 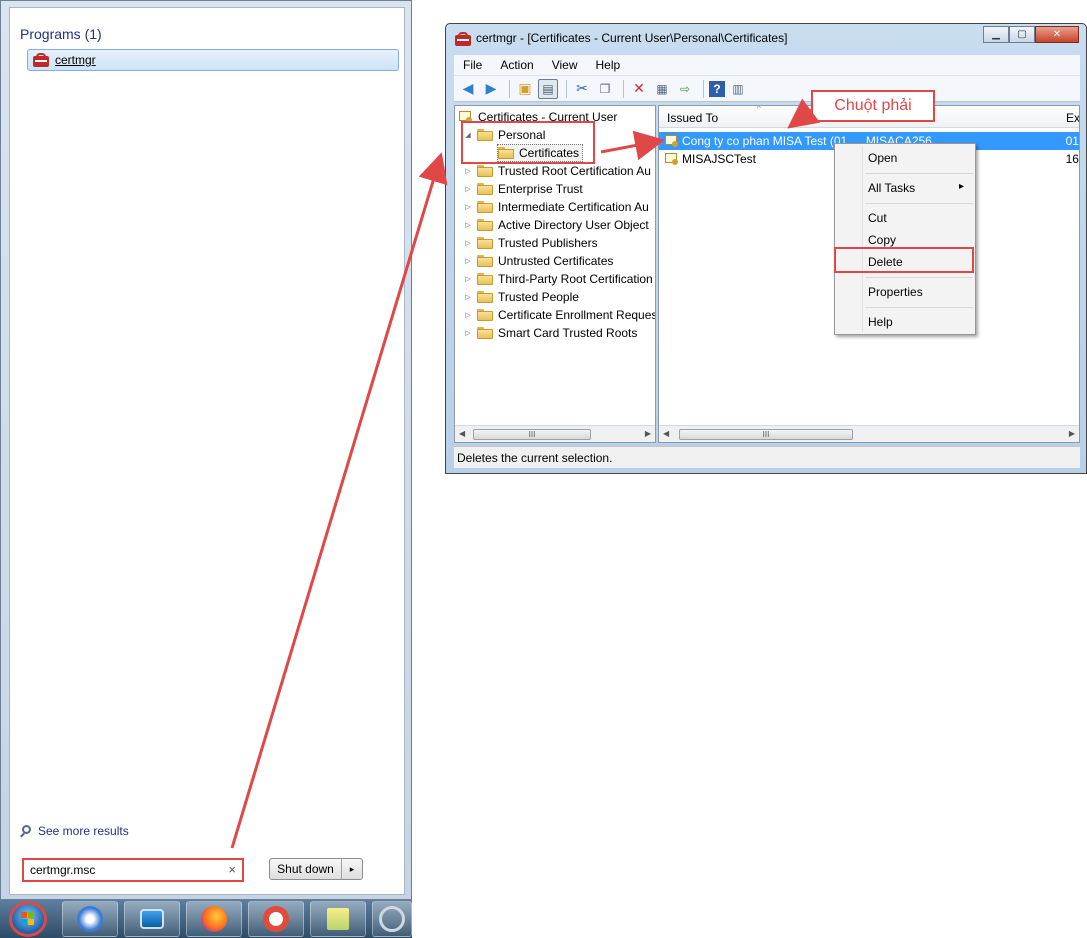 I want to click on window-controls: ▁ ▢ ✕, so click(x=1031, y=34).